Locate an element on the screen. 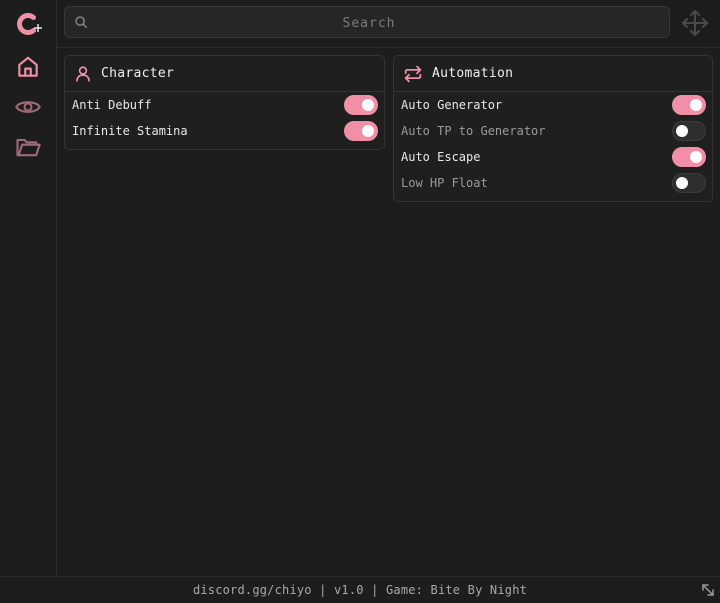 The height and width of the screenshot is (603, 720). toggle-label: Auto Escape is located at coordinates (441, 157).